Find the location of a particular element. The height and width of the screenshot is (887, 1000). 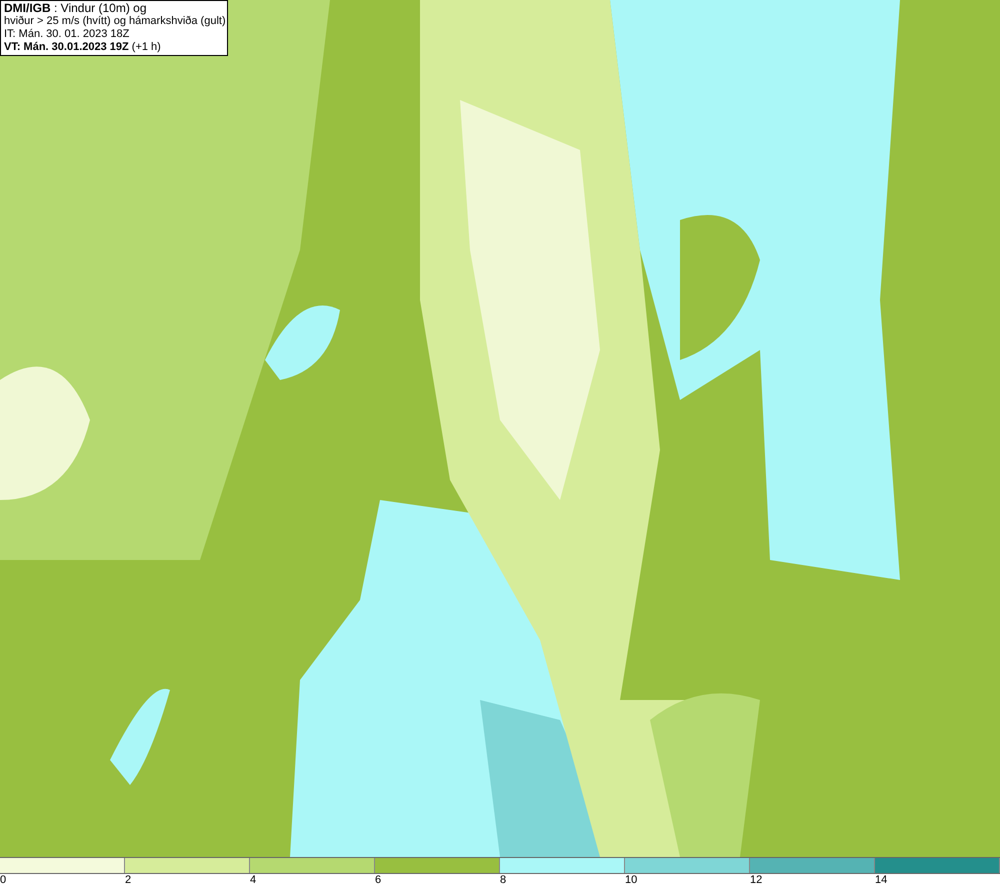

legend-label: 2 is located at coordinates (128, 880).